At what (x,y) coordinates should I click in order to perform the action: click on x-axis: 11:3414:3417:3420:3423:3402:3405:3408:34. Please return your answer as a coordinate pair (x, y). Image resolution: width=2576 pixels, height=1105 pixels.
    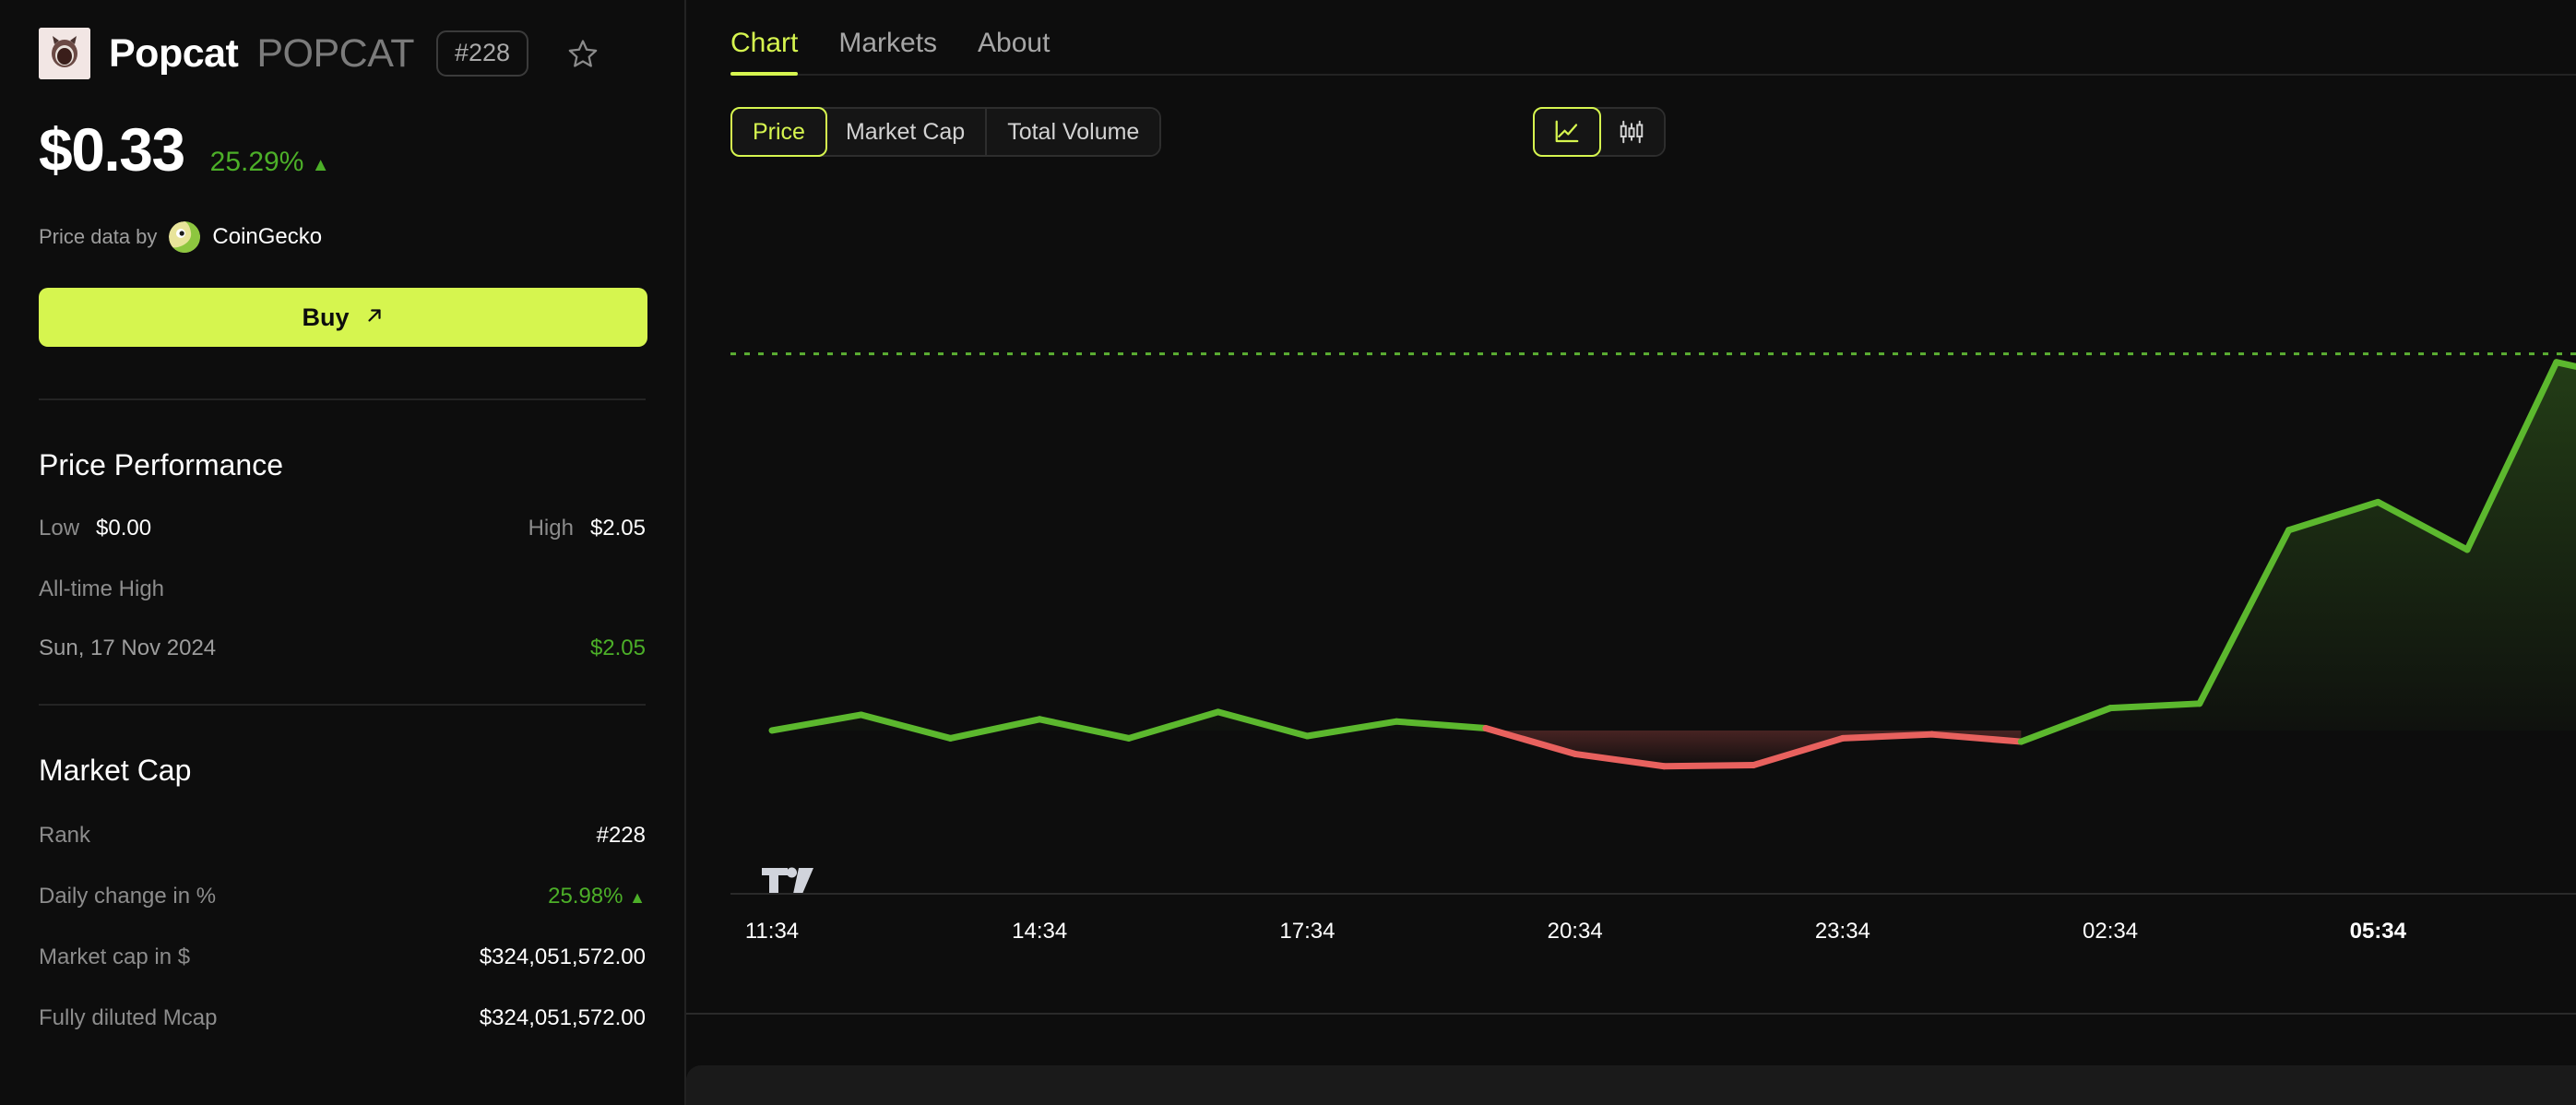
    Looking at the image, I should click on (1653, 942).